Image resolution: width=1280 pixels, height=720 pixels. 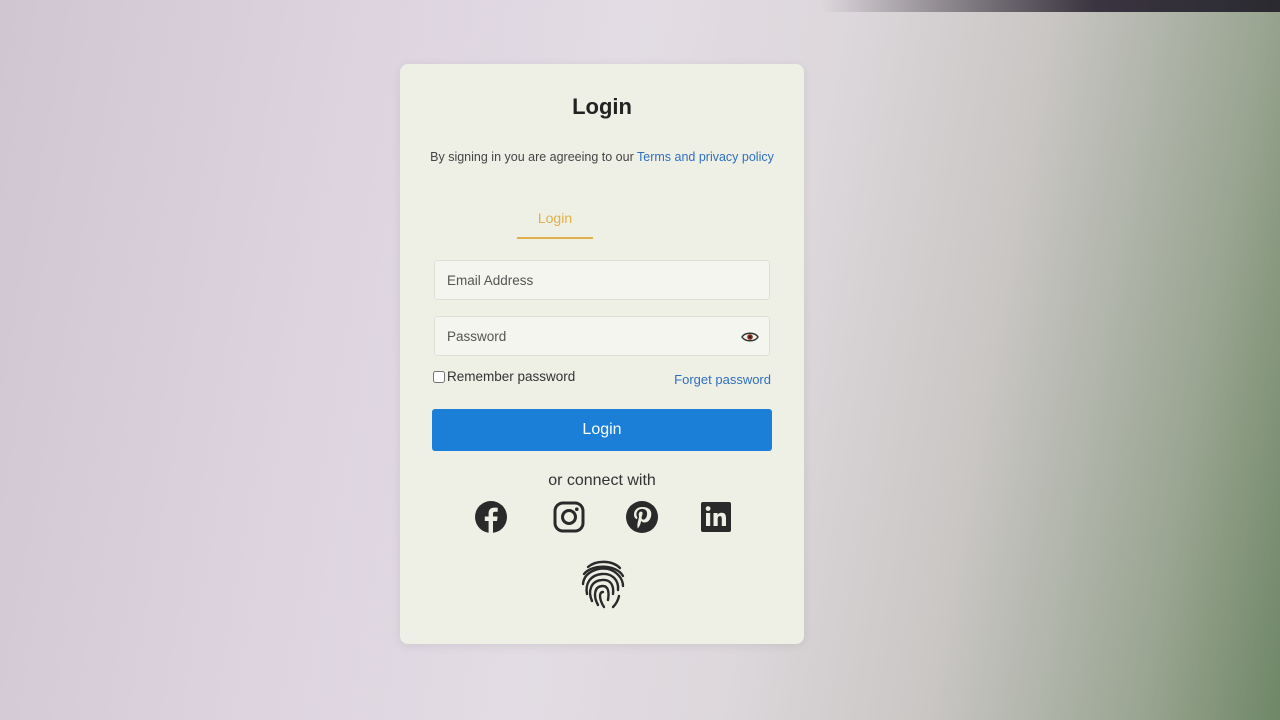 I want to click on remember-label: Remember password, so click(x=511, y=376).